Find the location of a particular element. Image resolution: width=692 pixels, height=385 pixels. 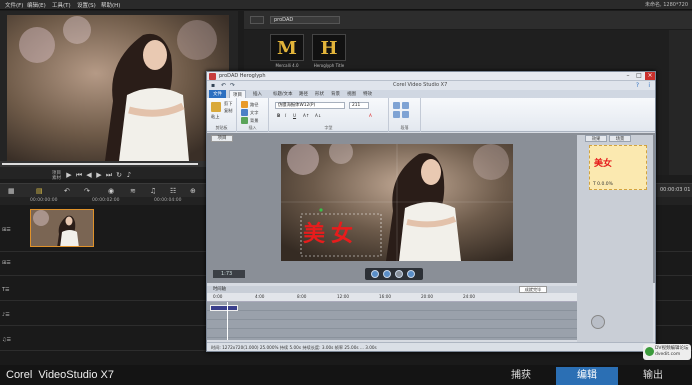

close-icon: × is located at coordinates (650, 76).